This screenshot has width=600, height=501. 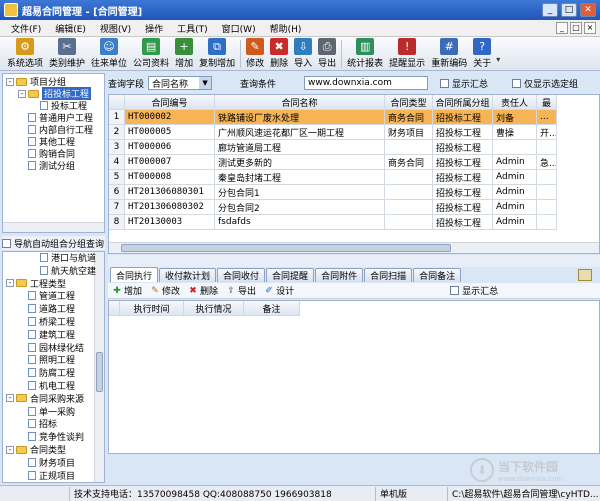 I want to click on table-cell-name: 廊坊管道局工程, so click(x=300, y=147).